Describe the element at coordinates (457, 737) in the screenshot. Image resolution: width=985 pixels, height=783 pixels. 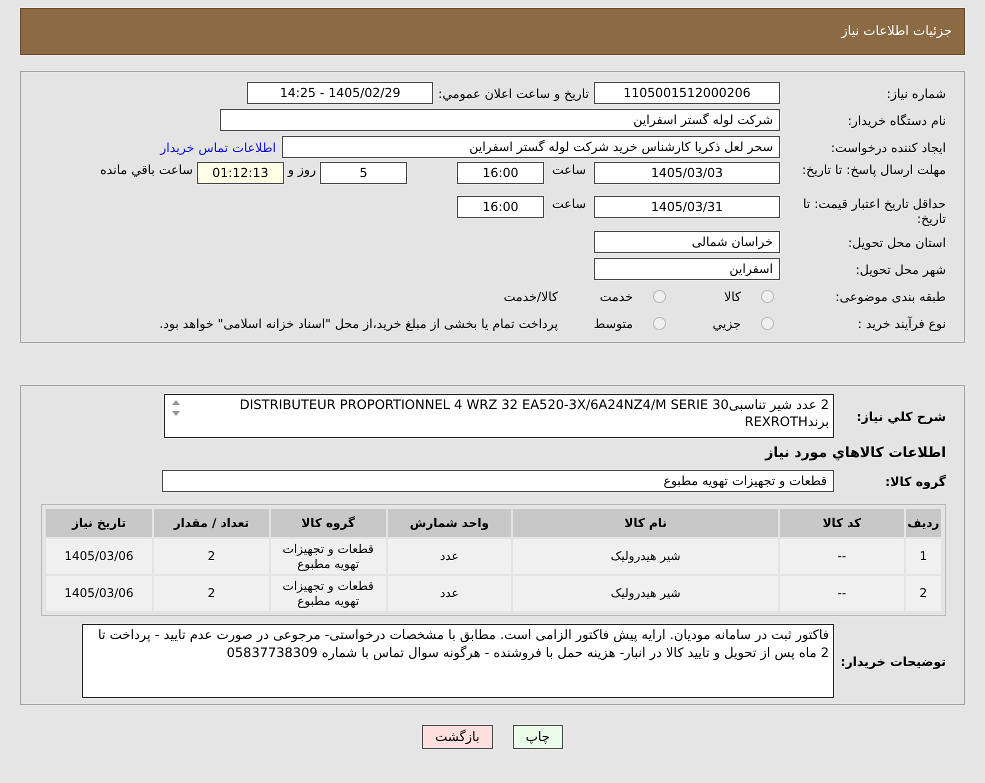
I see `action-button: بازگشت` at that location.